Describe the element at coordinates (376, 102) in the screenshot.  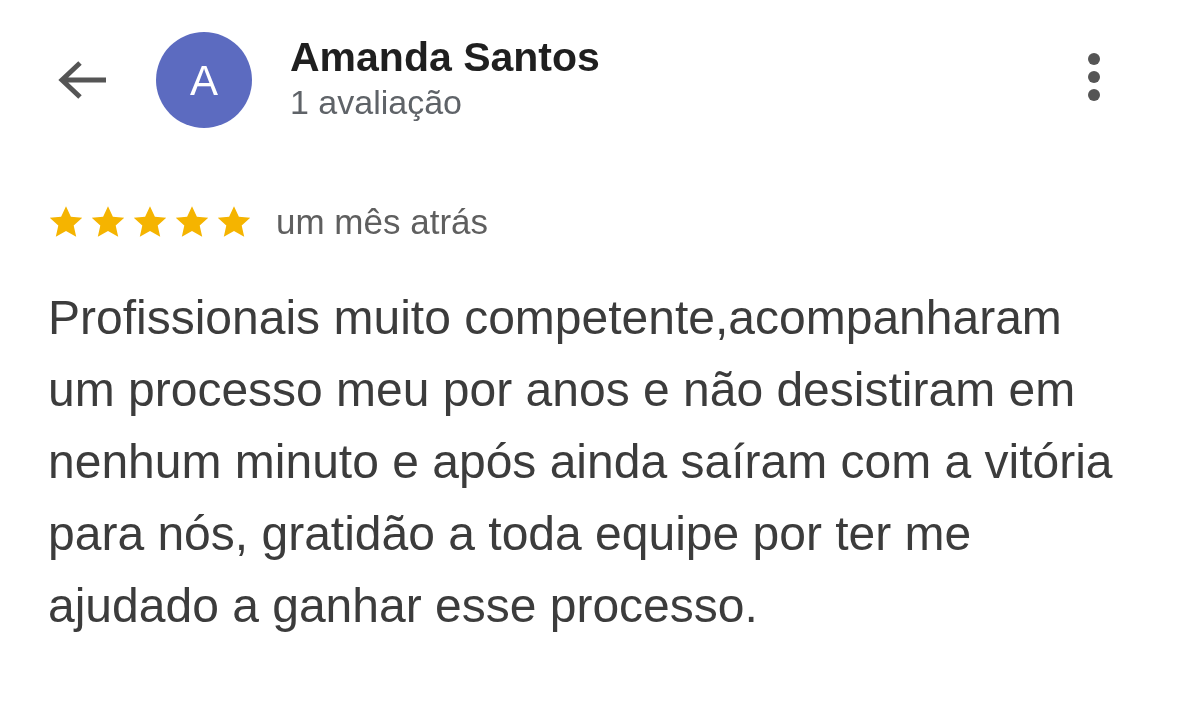
I see `review-count: 1 avaliação` at that location.